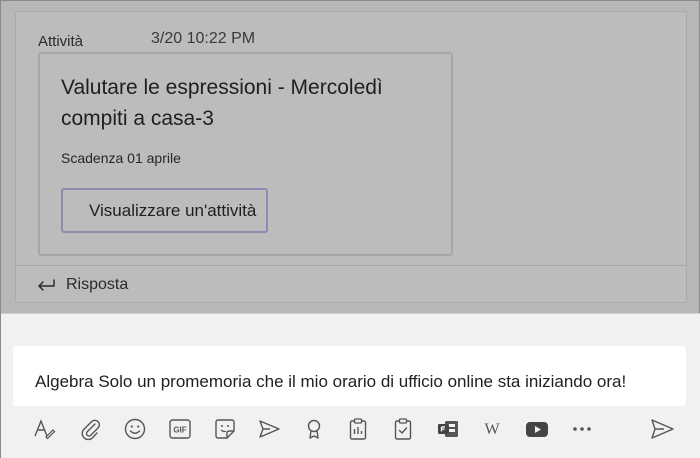  I want to click on meet-icon, so click(269, 429).